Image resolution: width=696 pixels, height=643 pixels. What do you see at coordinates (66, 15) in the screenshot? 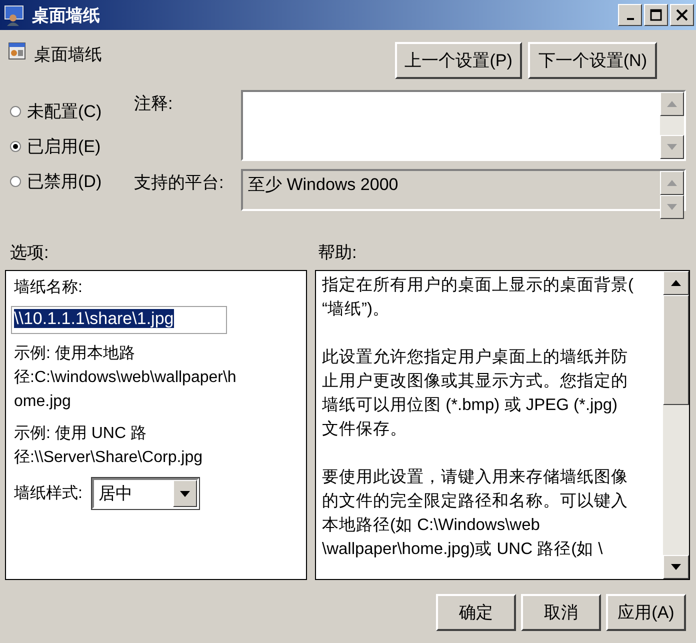
I see `window-title: 桌面墙纸` at bounding box center [66, 15].